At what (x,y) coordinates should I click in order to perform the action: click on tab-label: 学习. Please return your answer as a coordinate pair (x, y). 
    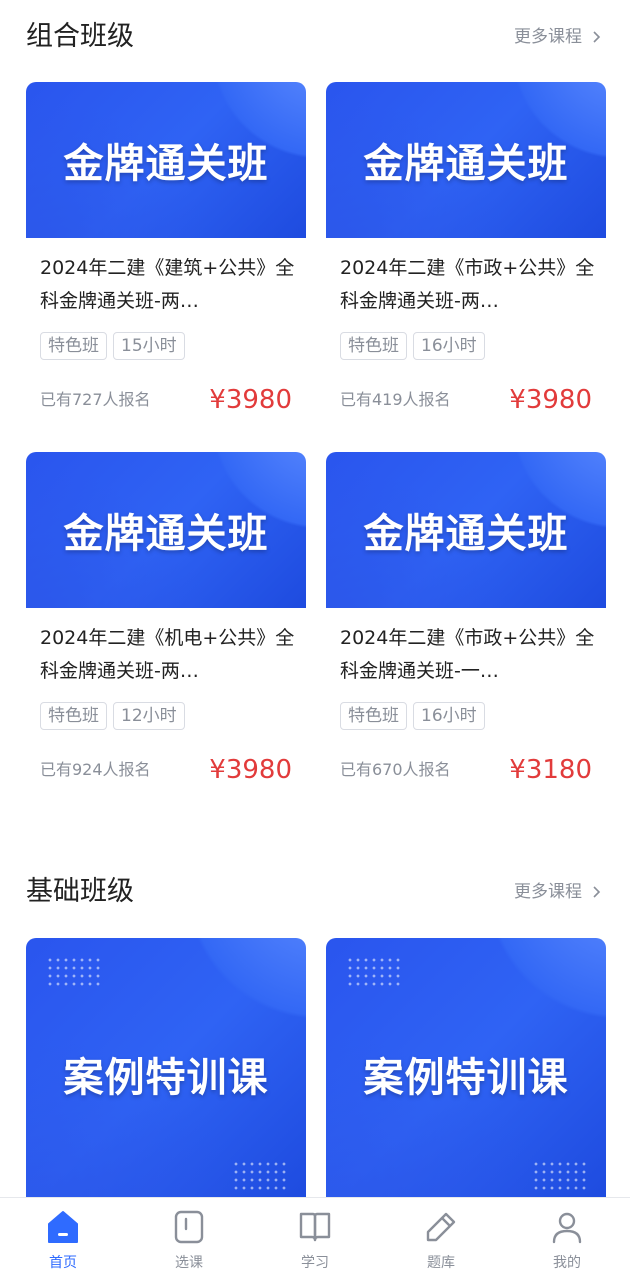
    Looking at the image, I should click on (315, 1263).